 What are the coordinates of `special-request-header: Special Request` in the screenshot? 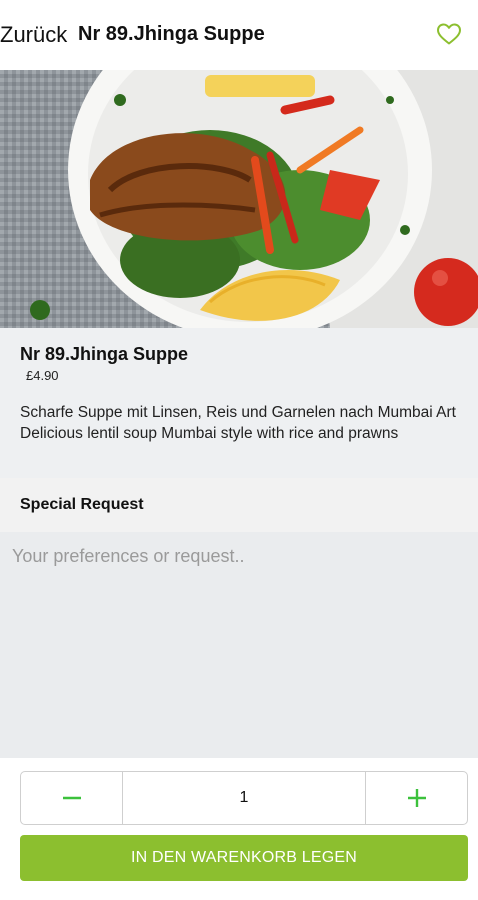 It's located at (239, 505).